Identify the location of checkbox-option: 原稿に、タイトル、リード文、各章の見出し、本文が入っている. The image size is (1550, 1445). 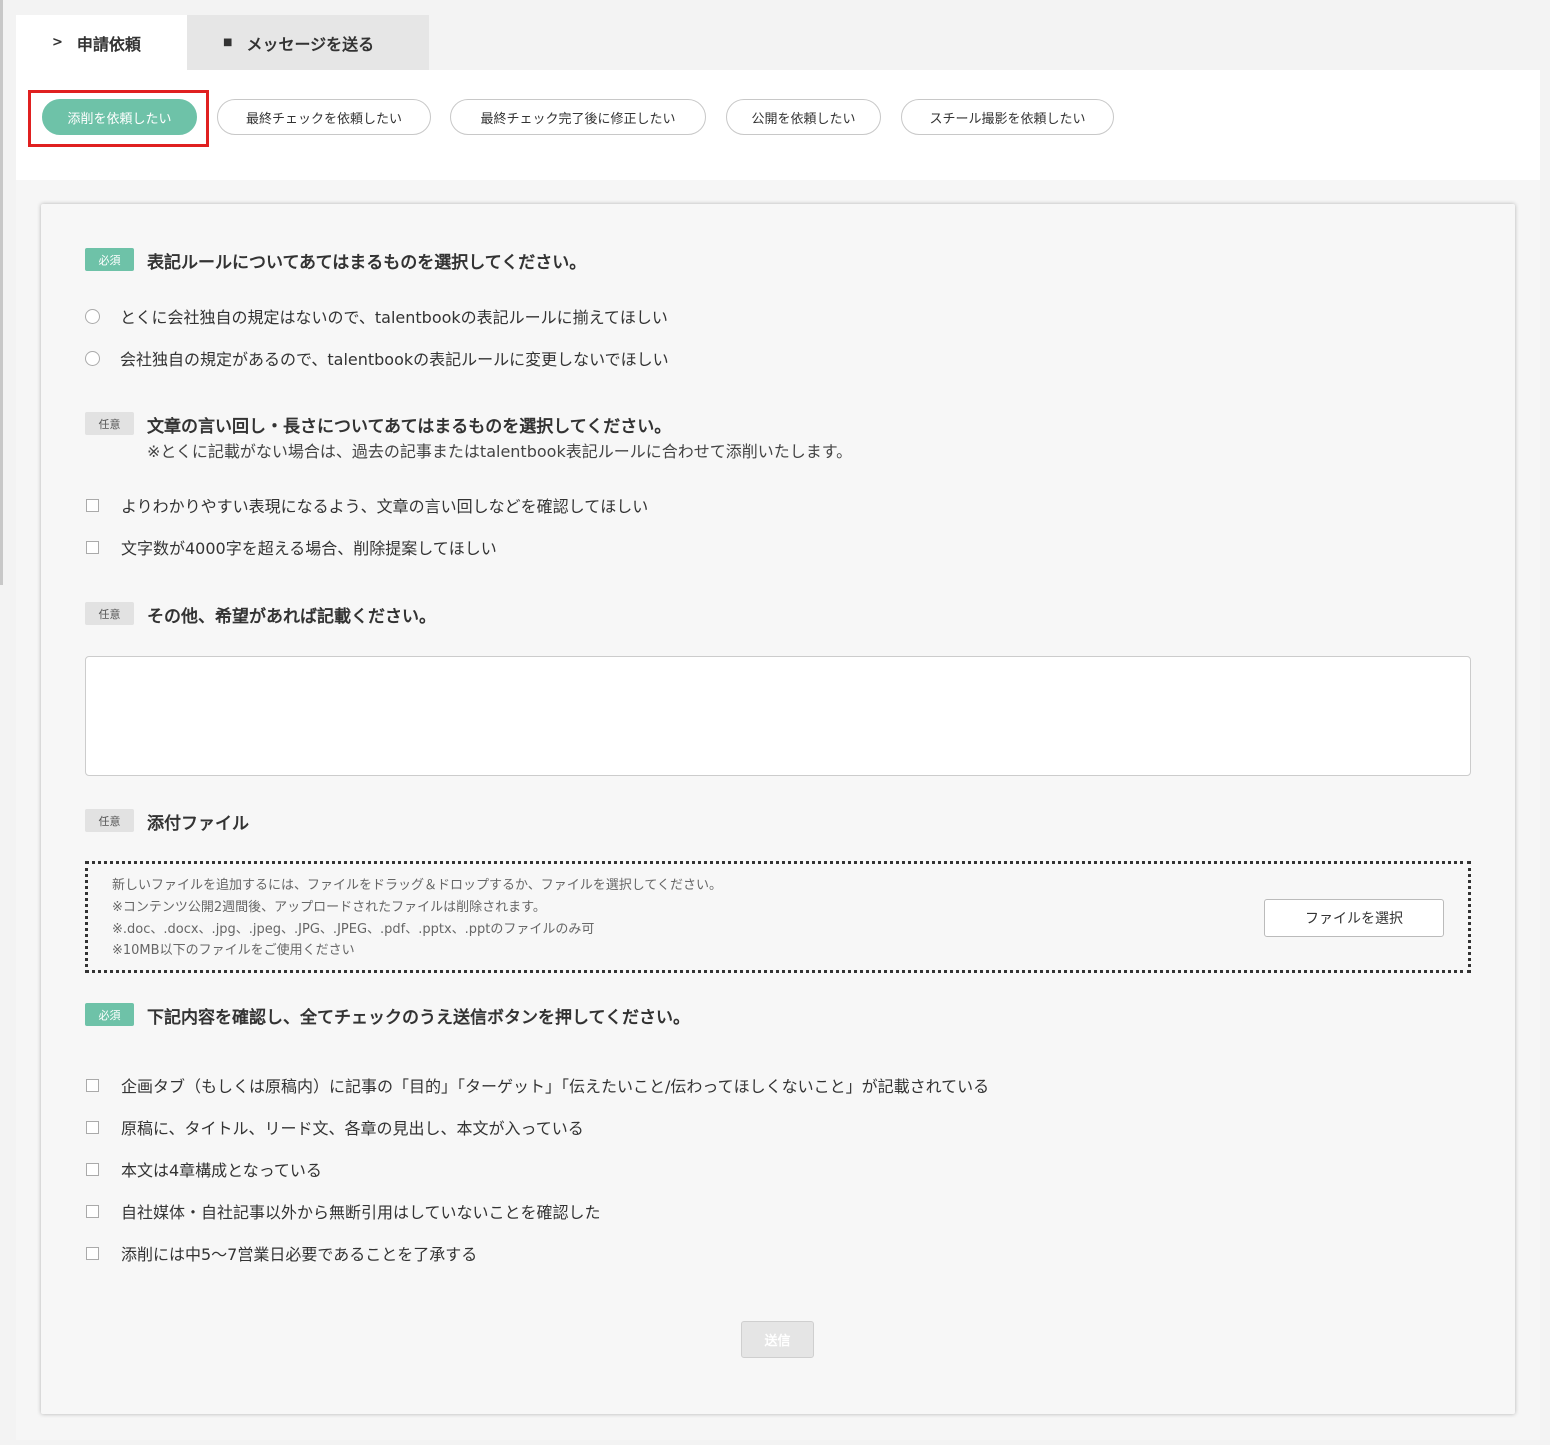
(334, 1127).